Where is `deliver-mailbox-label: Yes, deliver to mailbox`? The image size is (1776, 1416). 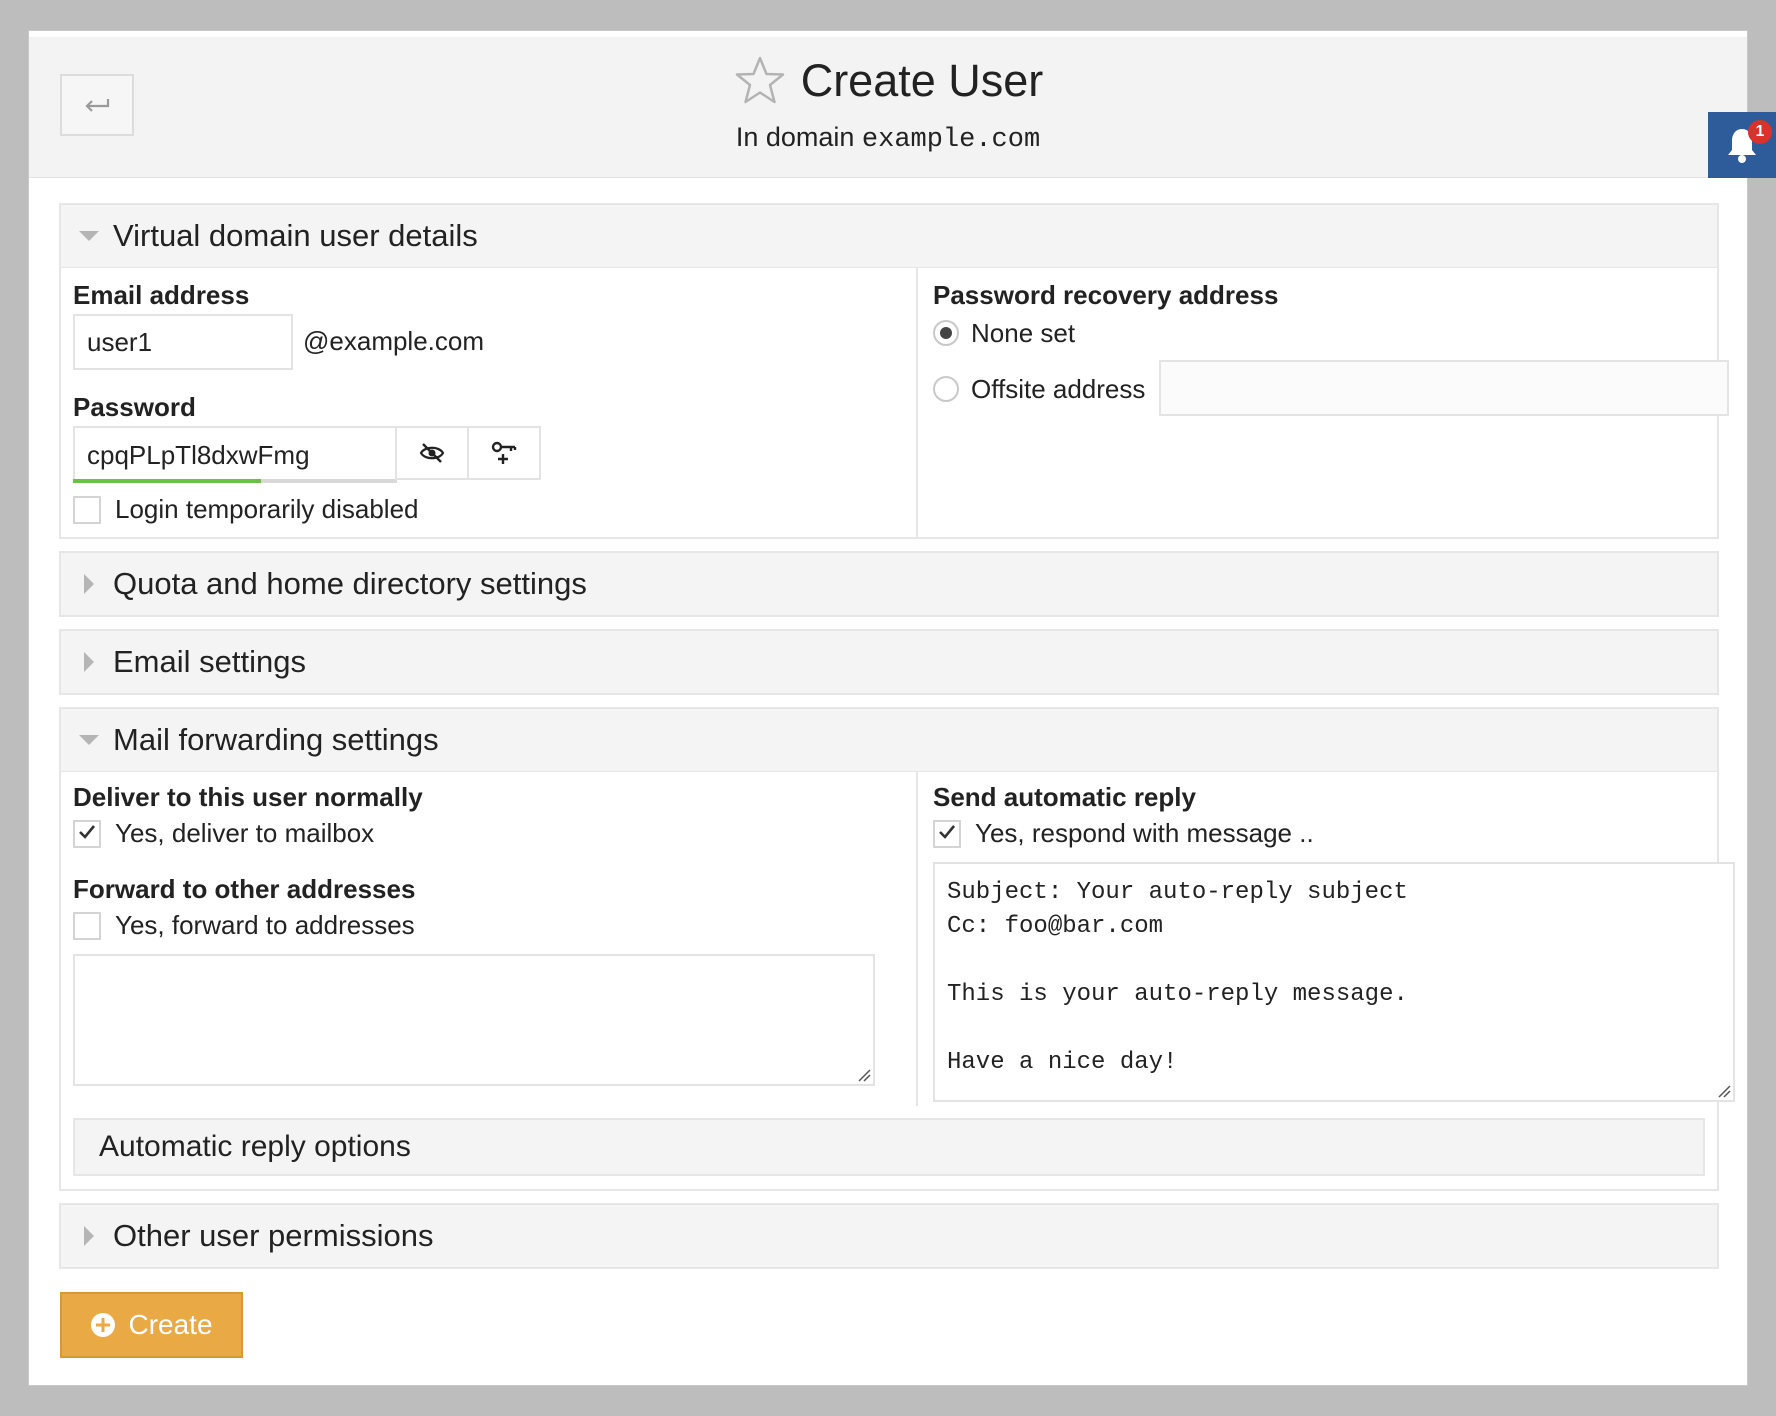
deliver-mailbox-label: Yes, deliver to mailbox is located at coordinates (245, 833).